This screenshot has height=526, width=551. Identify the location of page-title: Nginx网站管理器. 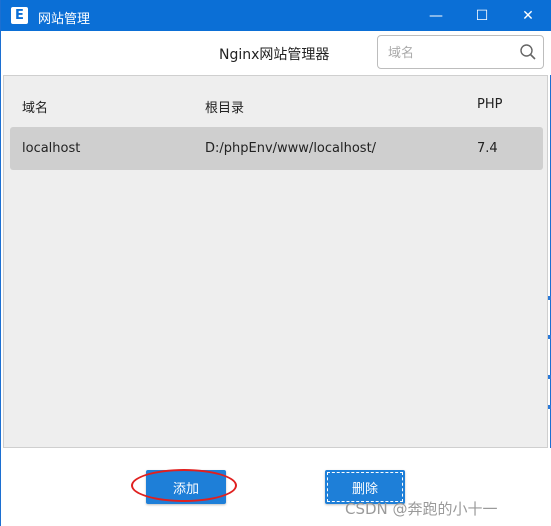
(274, 55).